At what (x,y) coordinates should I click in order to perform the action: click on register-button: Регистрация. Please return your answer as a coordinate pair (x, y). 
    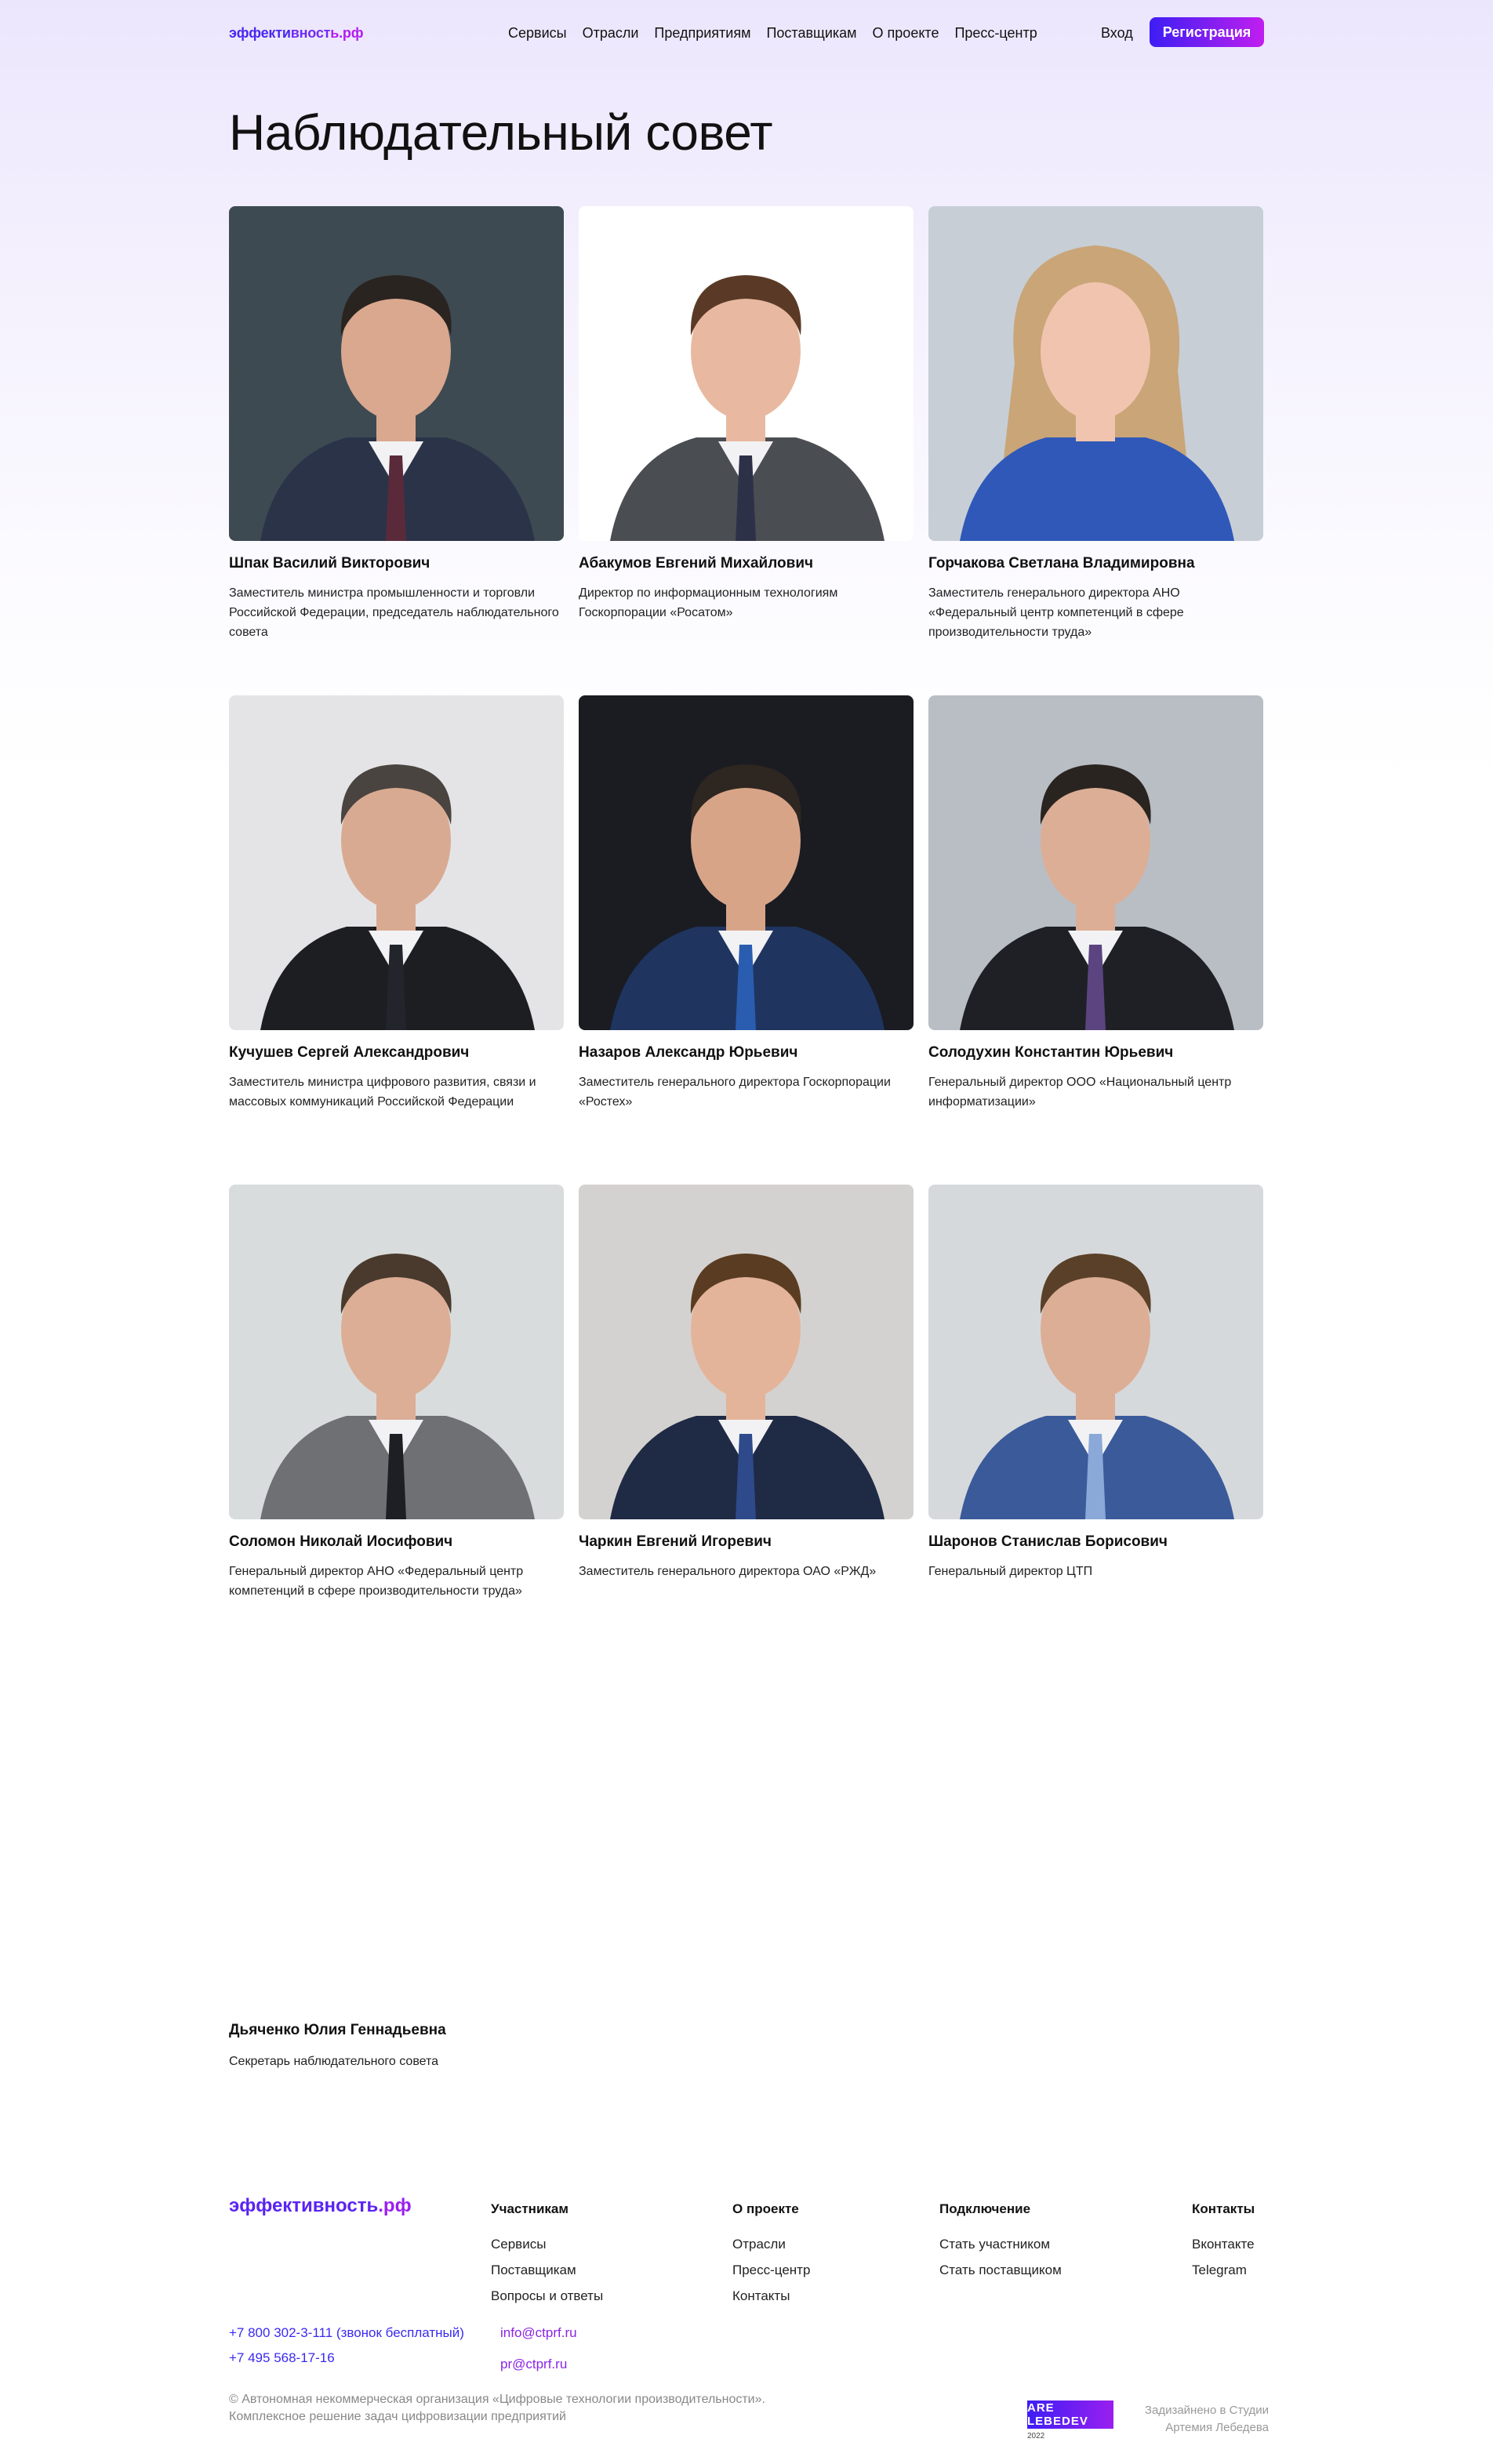
    Looking at the image, I should click on (1207, 32).